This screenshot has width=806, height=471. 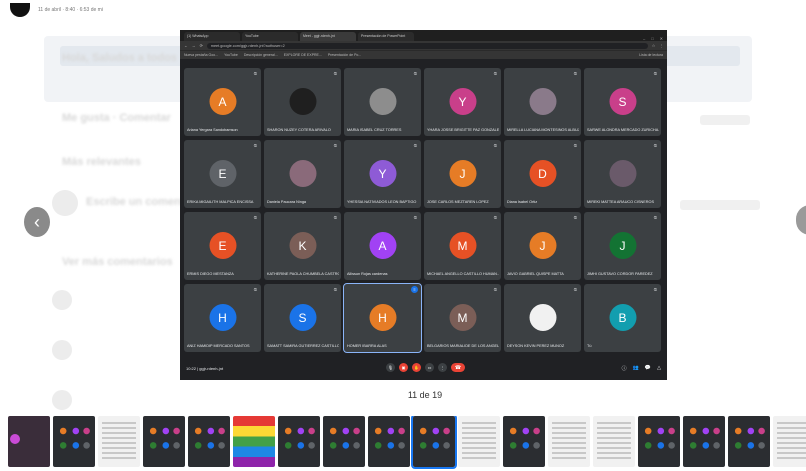 I want to click on blur-text-1: Hola, Saludos a todos, so click(x=119, y=58).